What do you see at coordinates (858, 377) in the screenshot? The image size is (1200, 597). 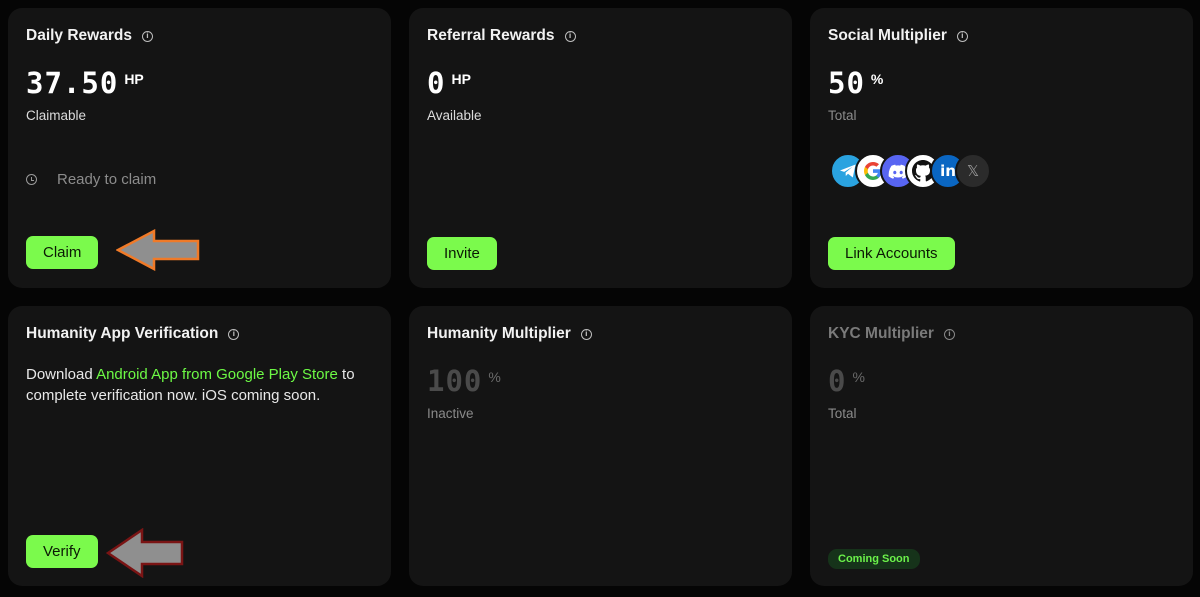 I see `kyc-multiplier-unit: %` at bounding box center [858, 377].